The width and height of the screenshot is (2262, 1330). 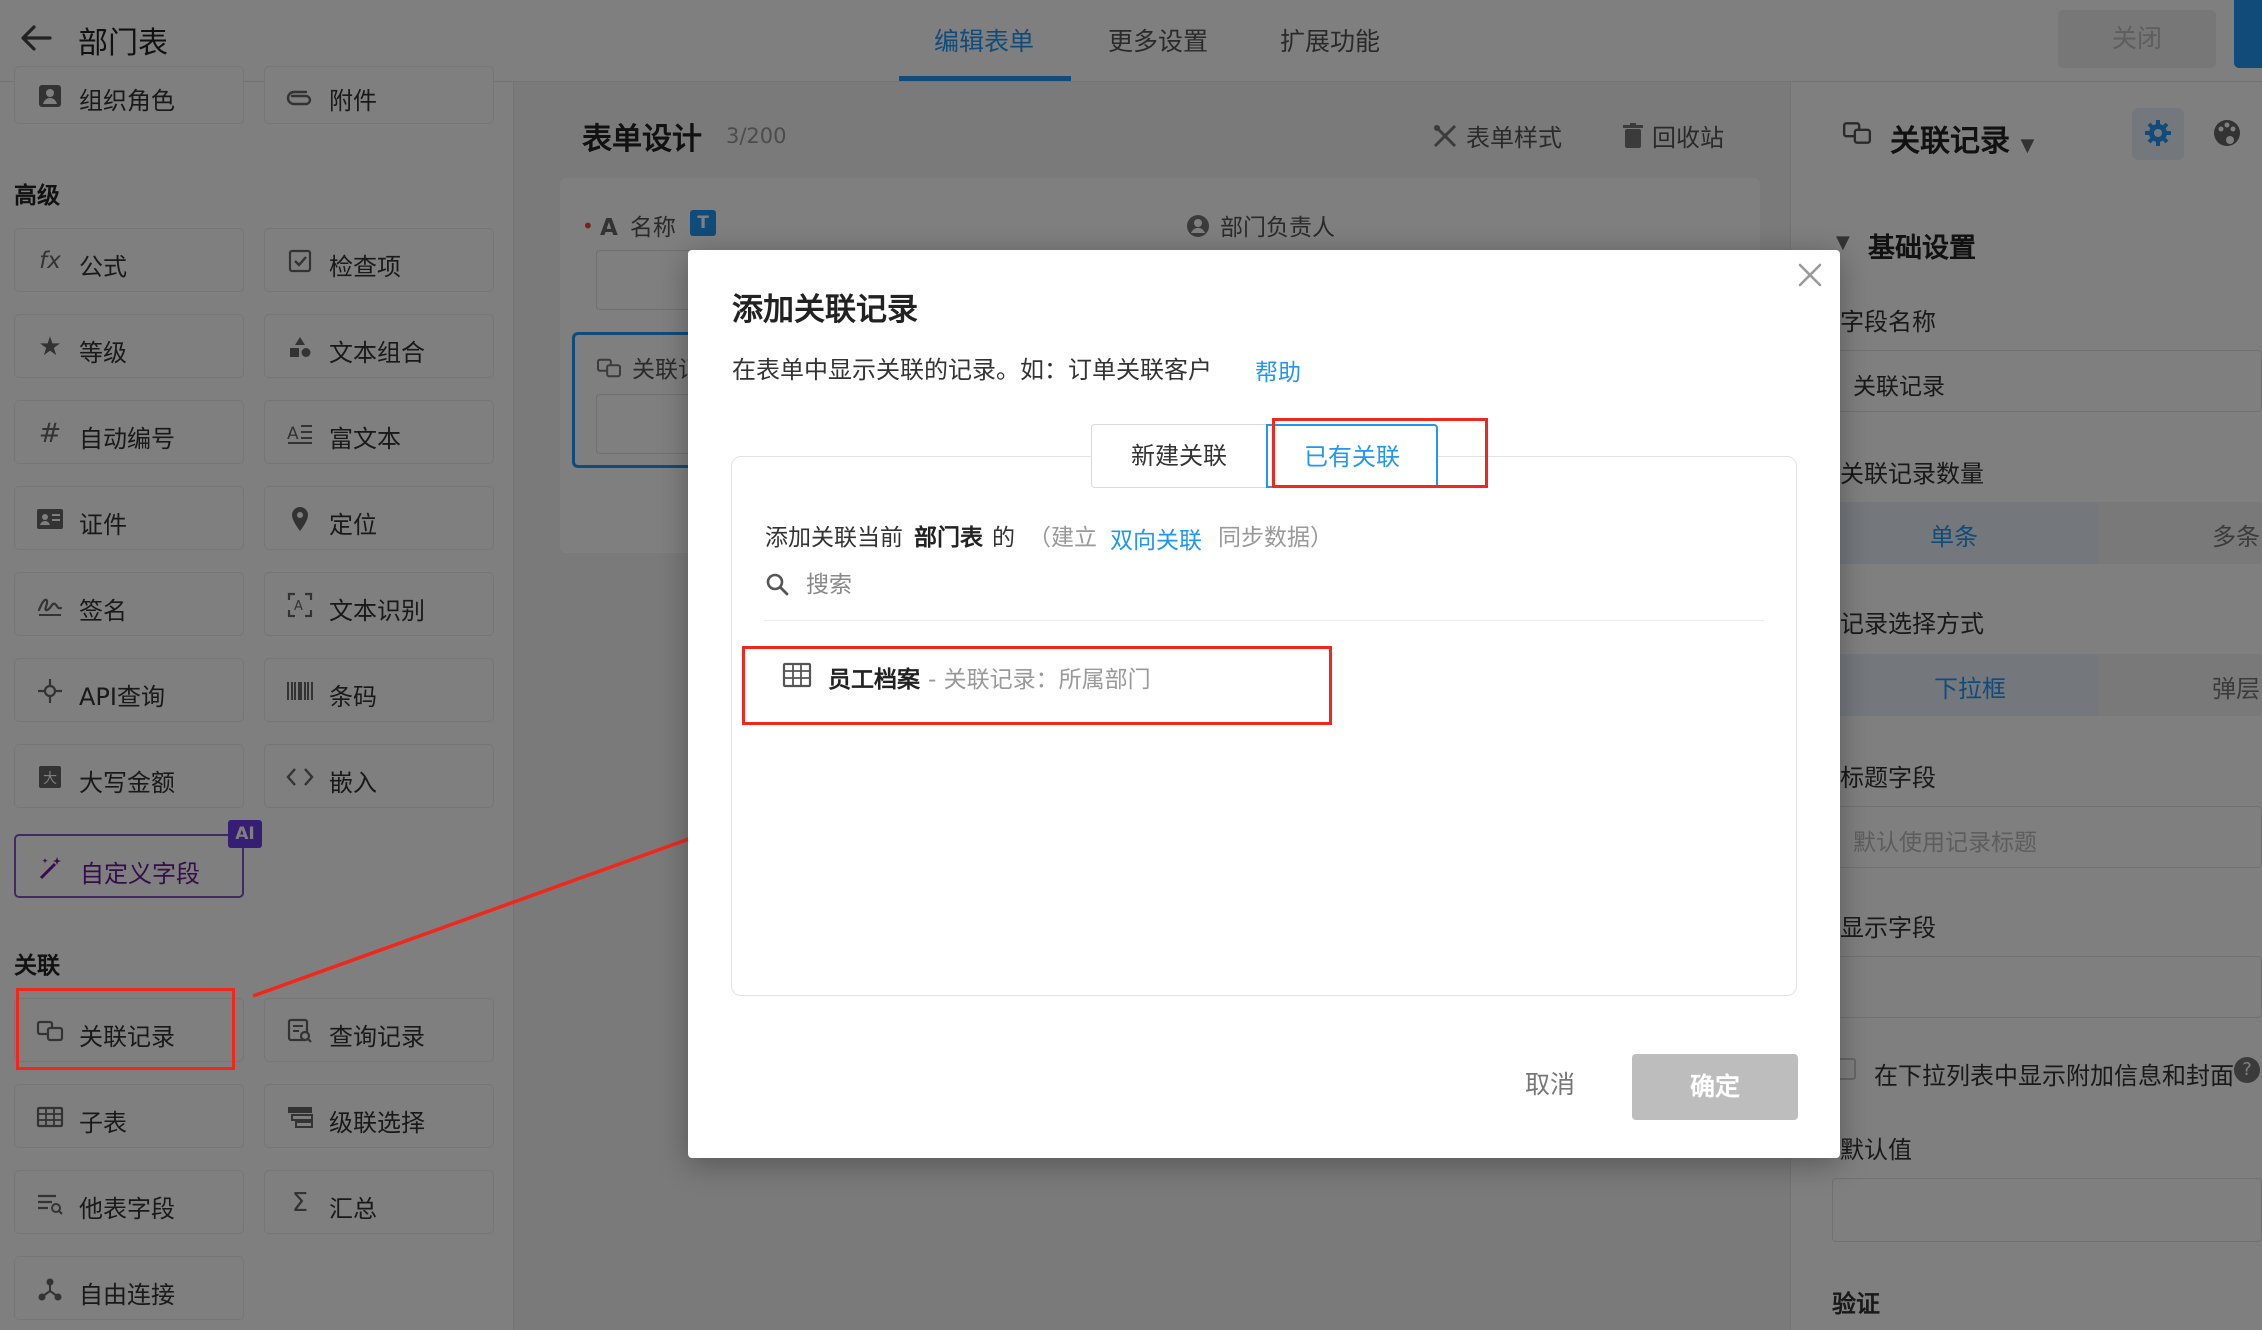 What do you see at coordinates (825, 310) in the screenshot?
I see `dialog-title: 添加关联记录` at bounding box center [825, 310].